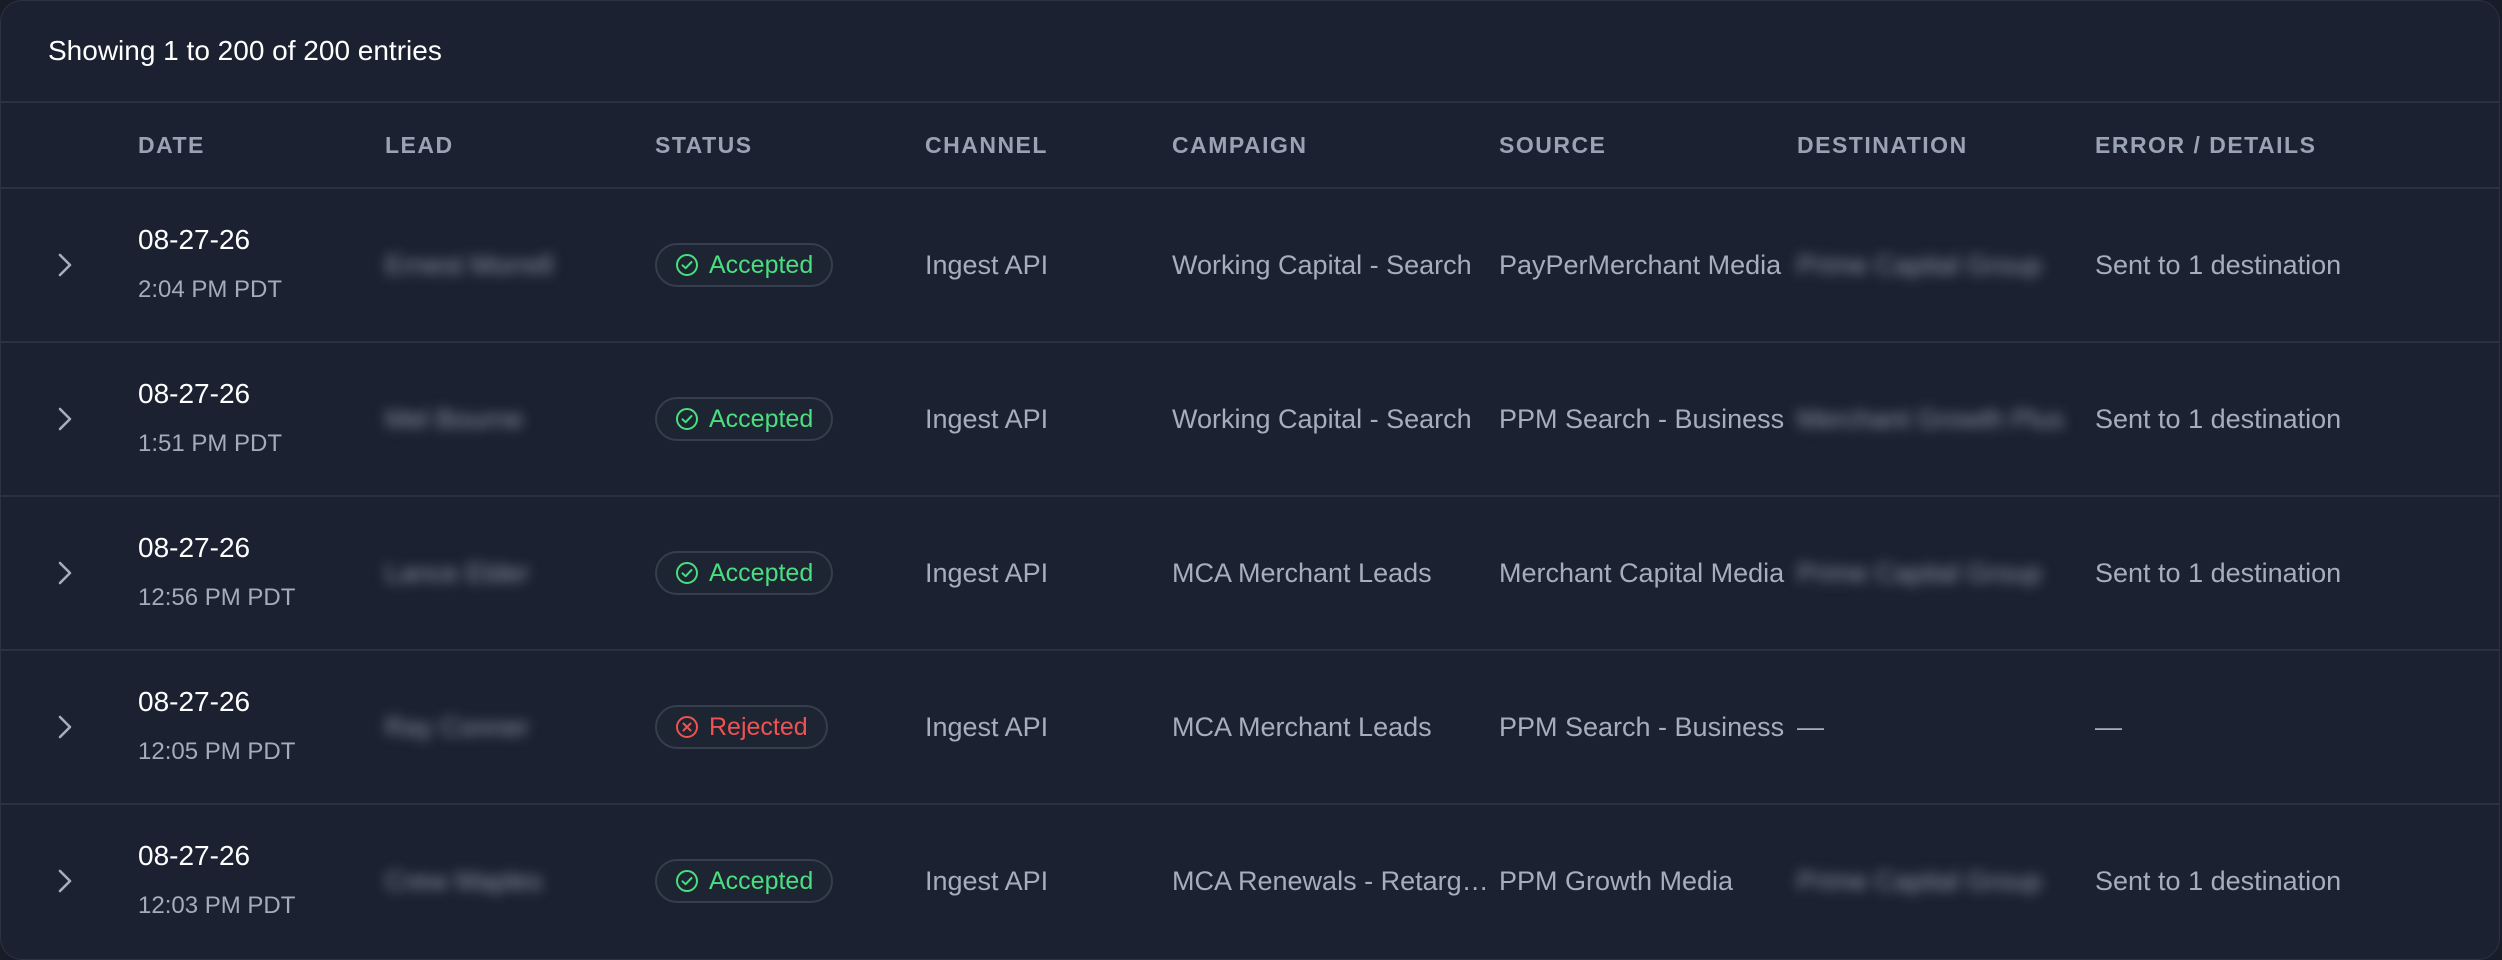 The width and height of the screenshot is (2502, 960). Describe the element at coordinates (457, 573) in the screenshot. I see `lead-name: Lance Elder` at that location.